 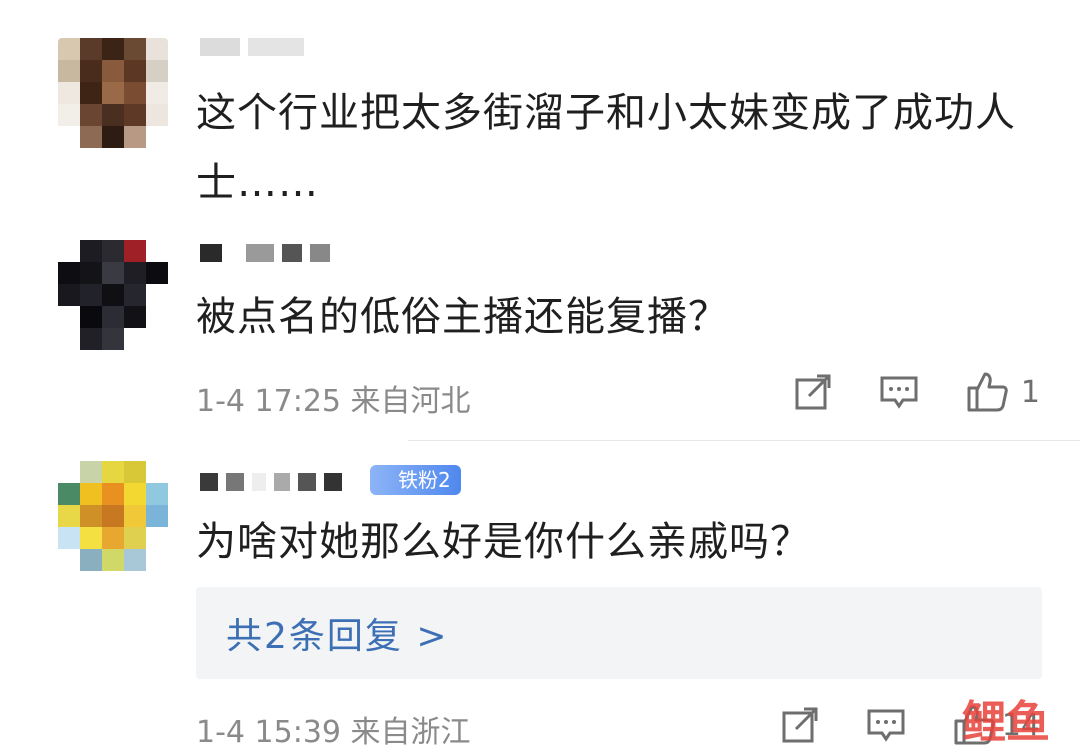 What do you see at coordinates (987, 392) in the screenshot?
I see `thumbs-up-icon` at bounding box center [987, 392].